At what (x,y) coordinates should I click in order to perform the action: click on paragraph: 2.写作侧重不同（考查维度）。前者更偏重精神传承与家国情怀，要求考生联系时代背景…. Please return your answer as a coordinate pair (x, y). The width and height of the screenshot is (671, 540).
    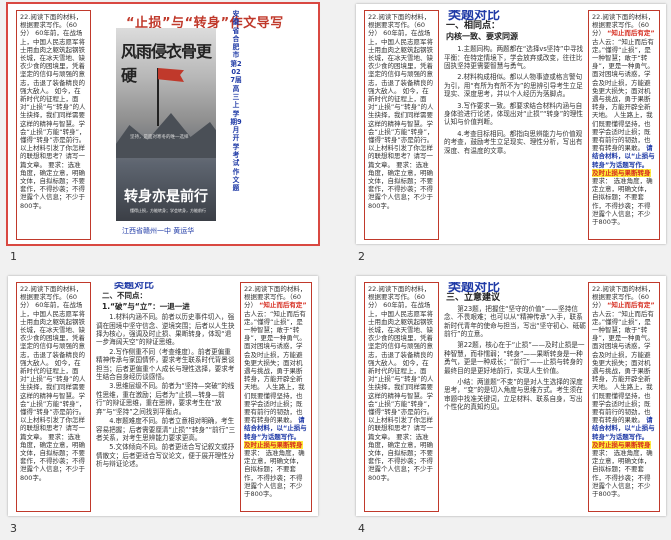
    Looking at the image, I should click on (165, 364).